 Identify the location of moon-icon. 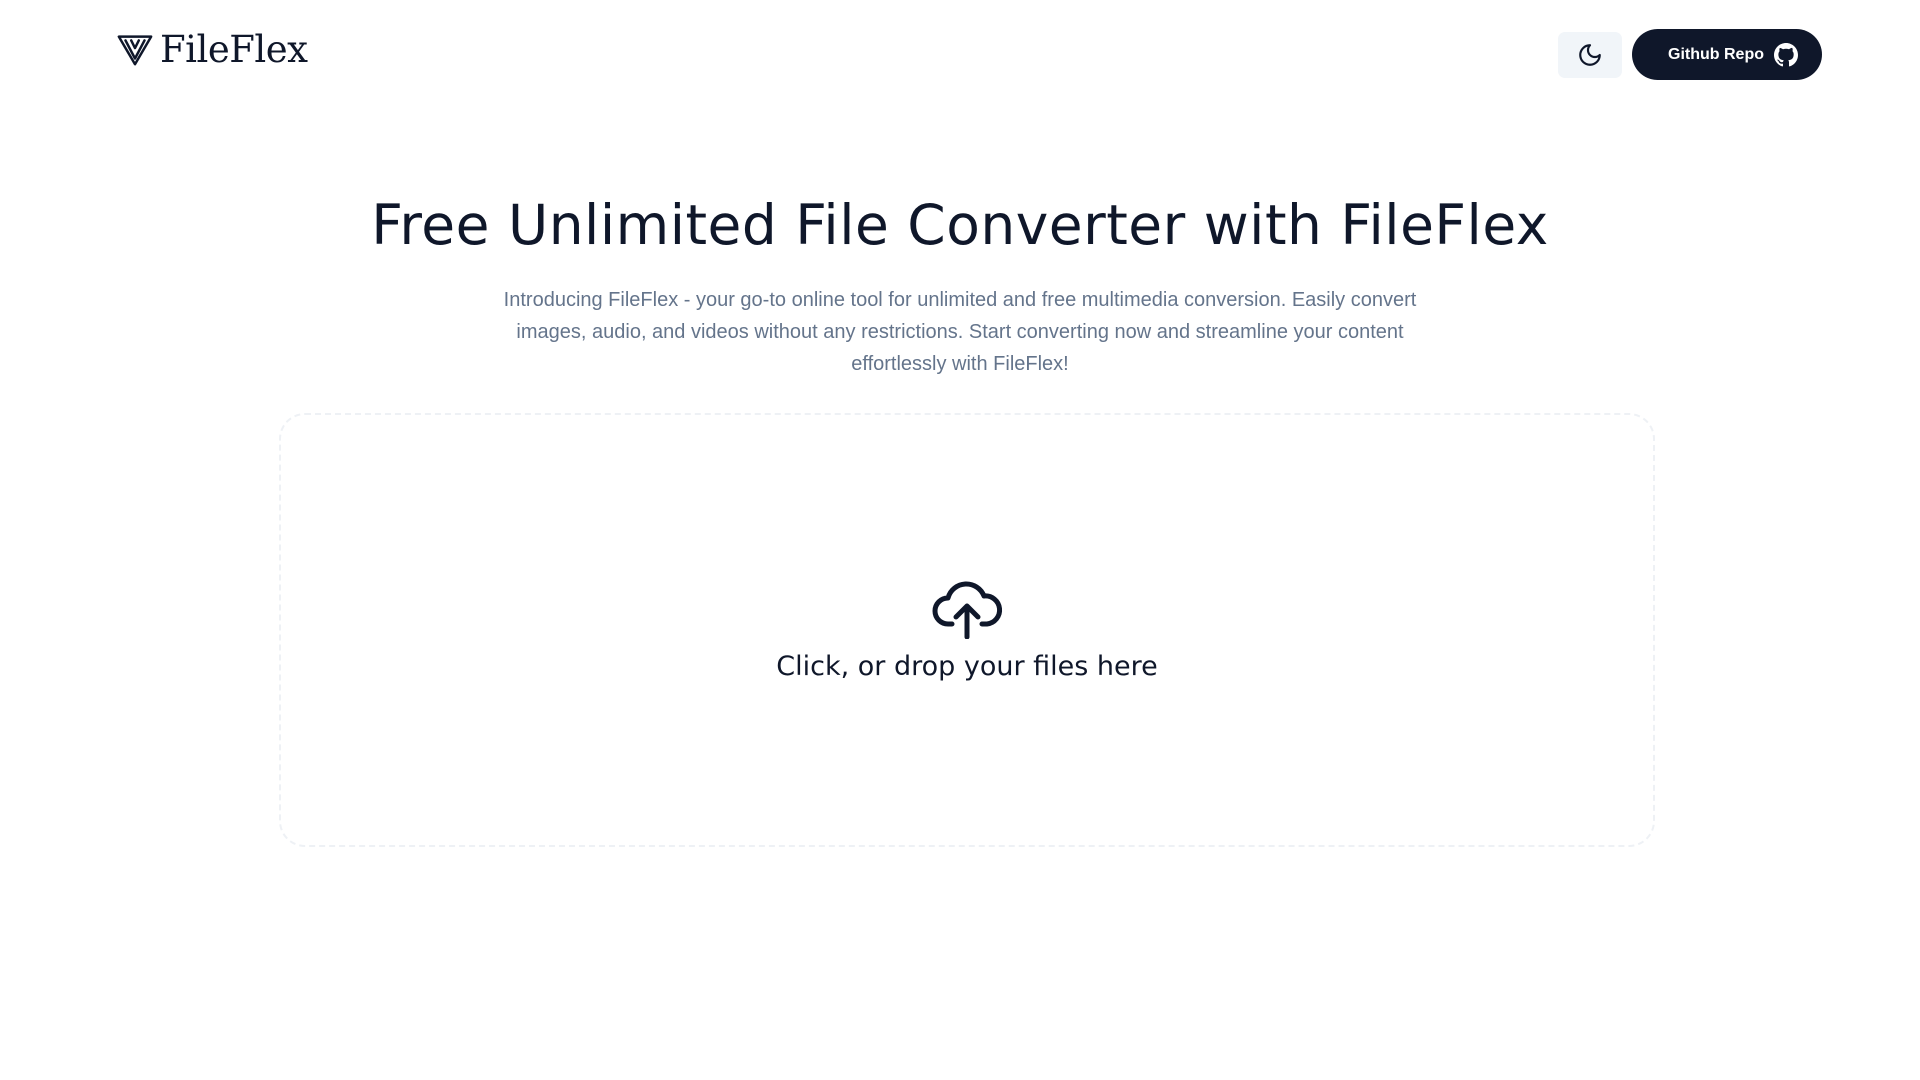
(1590, 54).